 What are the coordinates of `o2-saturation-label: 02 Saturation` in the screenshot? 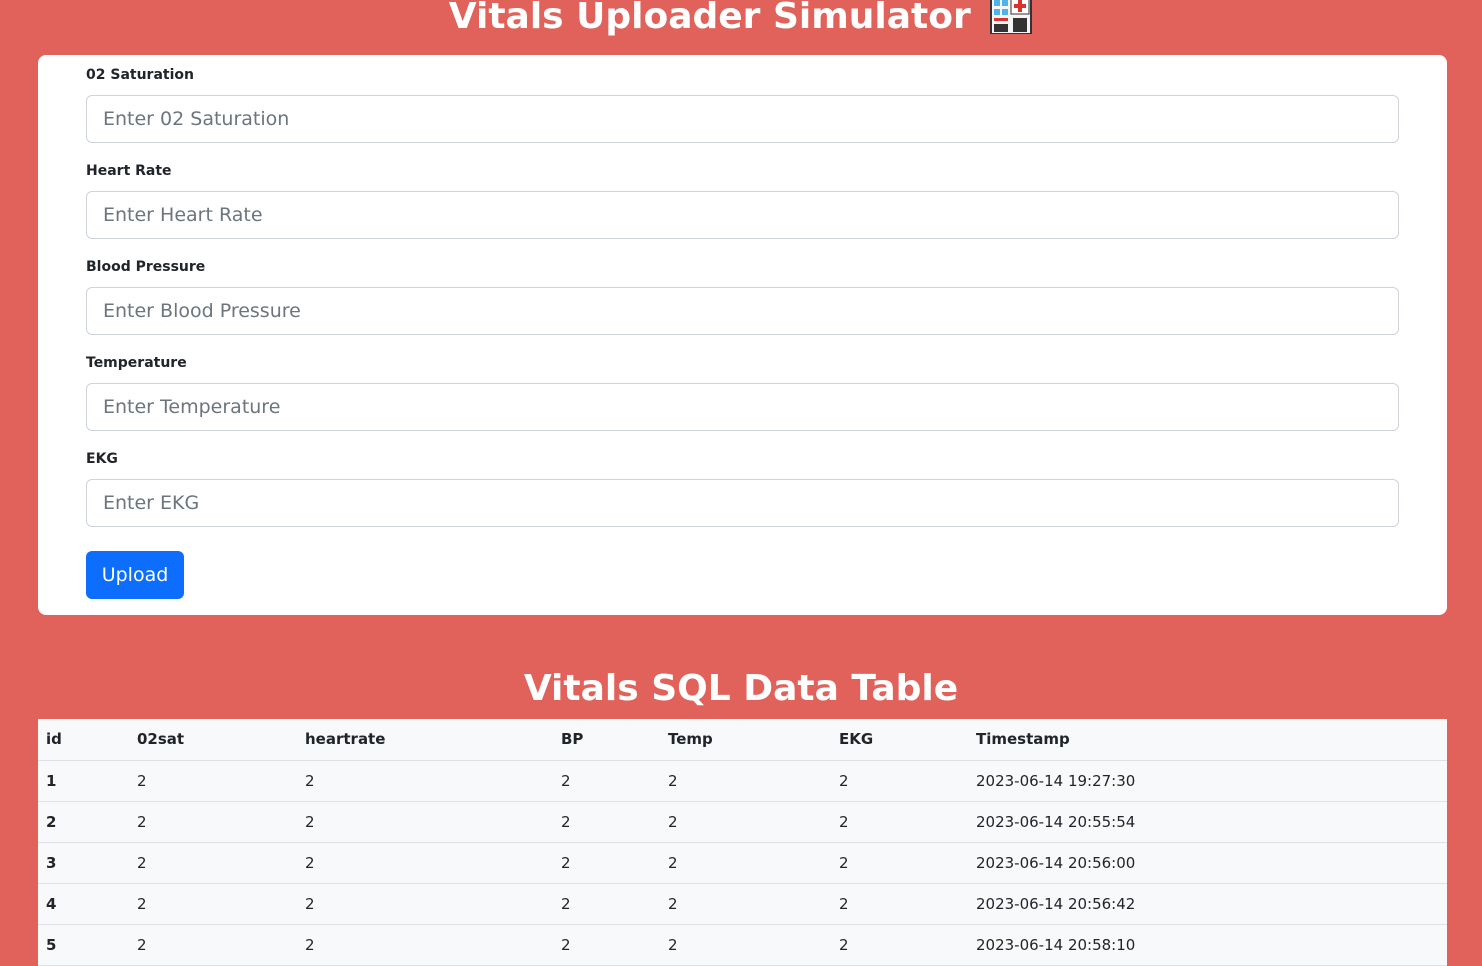 It's located at (140, 75).